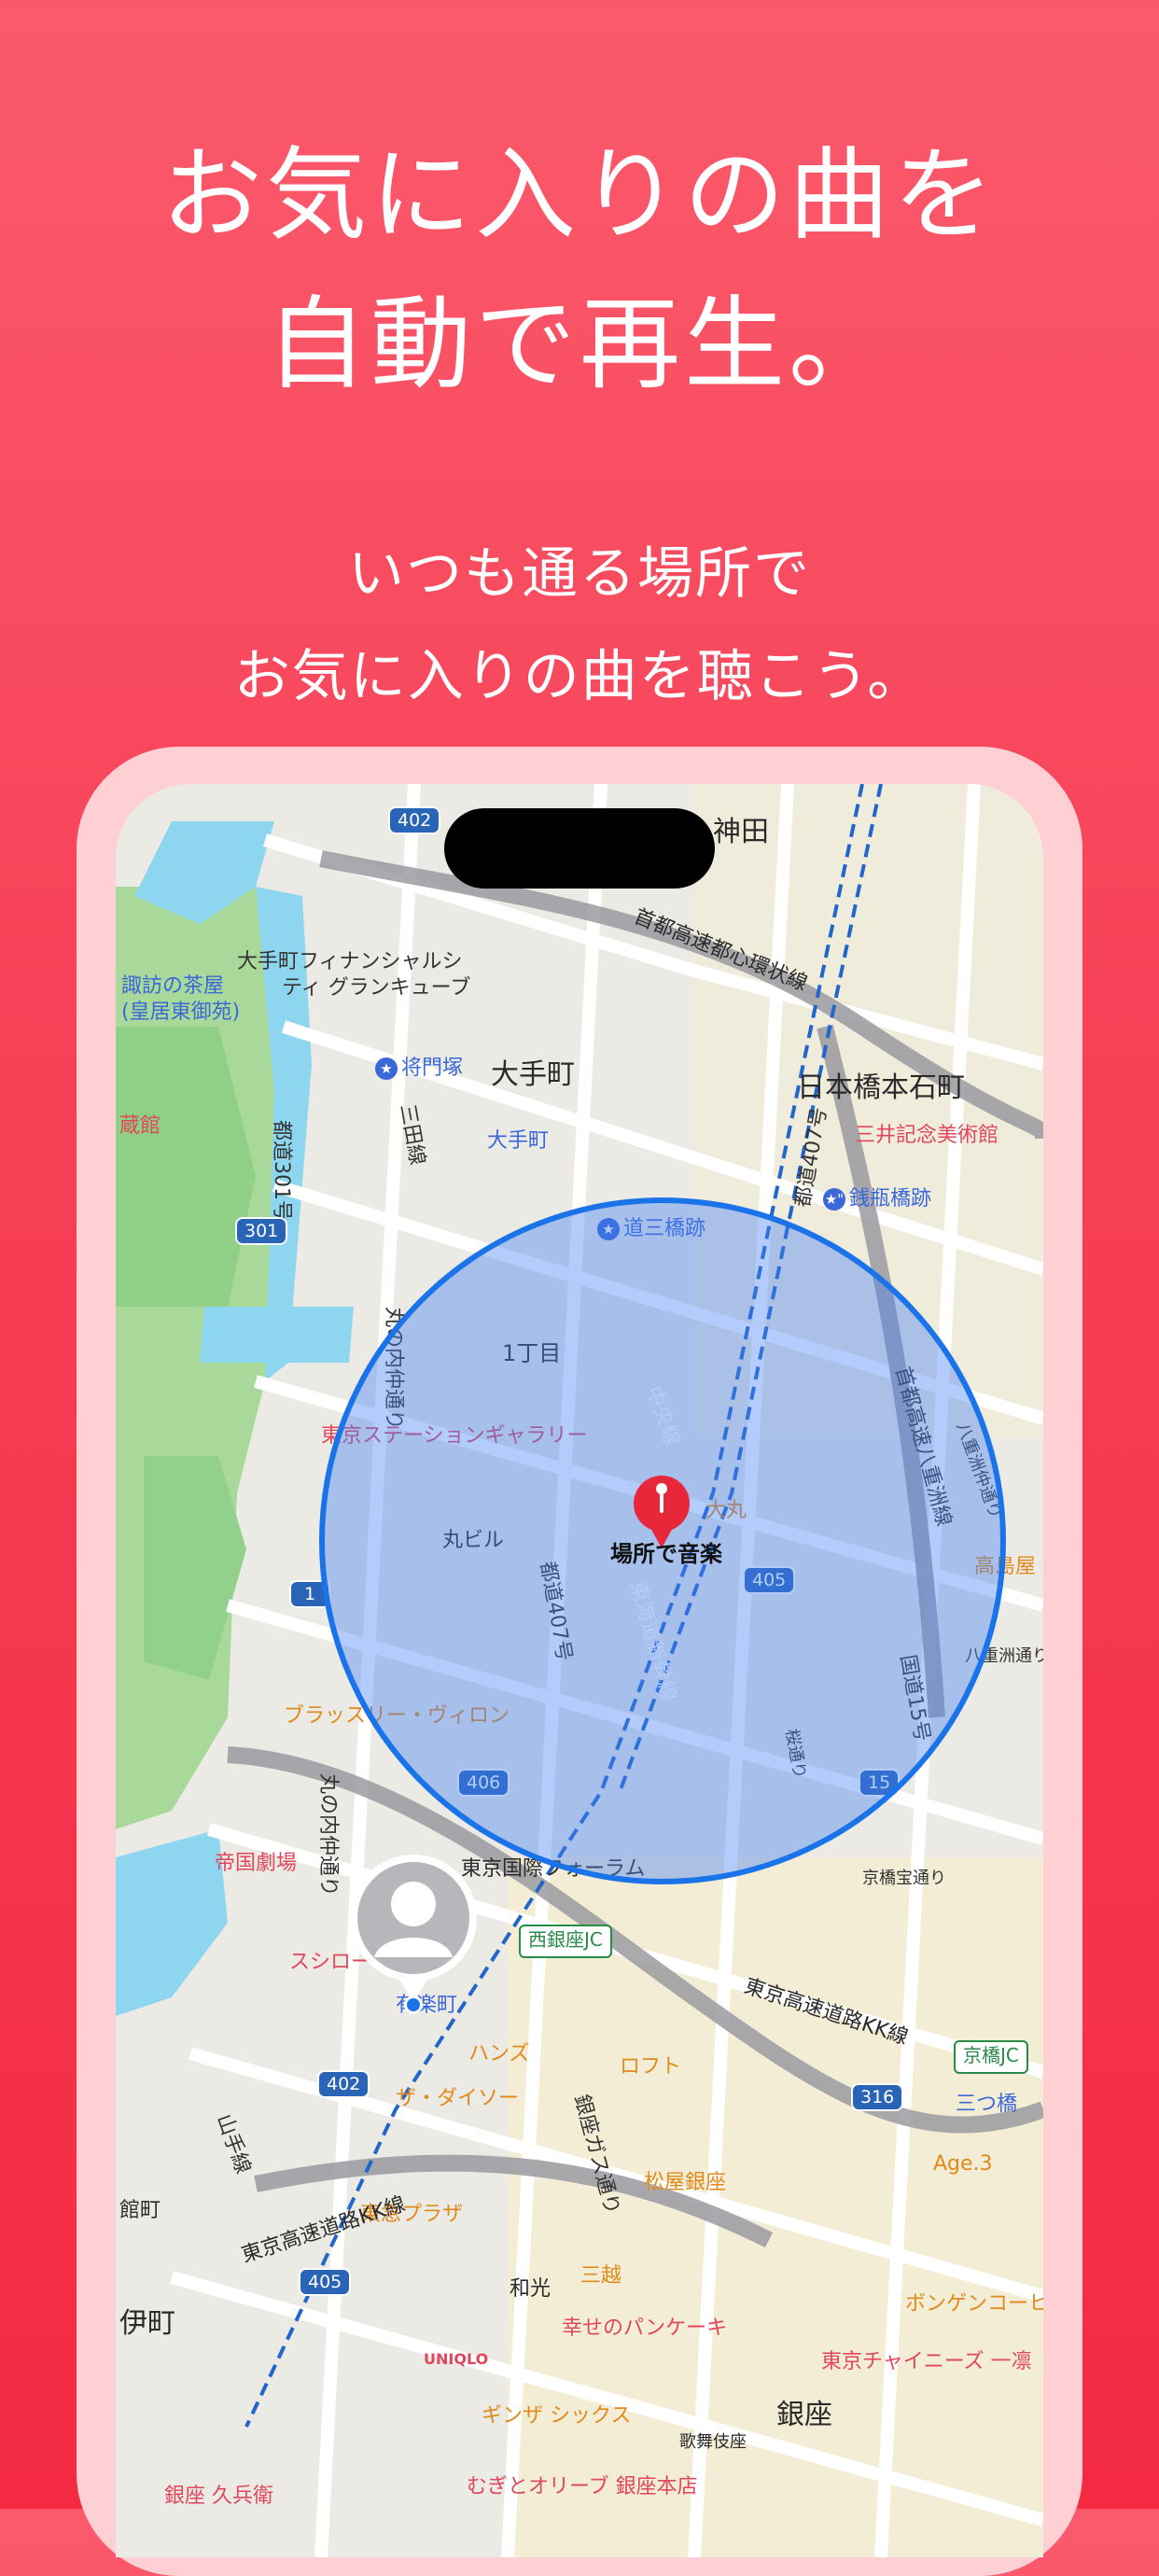 This screenshot has width=1159, height=2576. What do you see at coordinates (282, 1170) in the screenshot?
I see `map-label: 都道301号` at bounding box center [282, 1170].